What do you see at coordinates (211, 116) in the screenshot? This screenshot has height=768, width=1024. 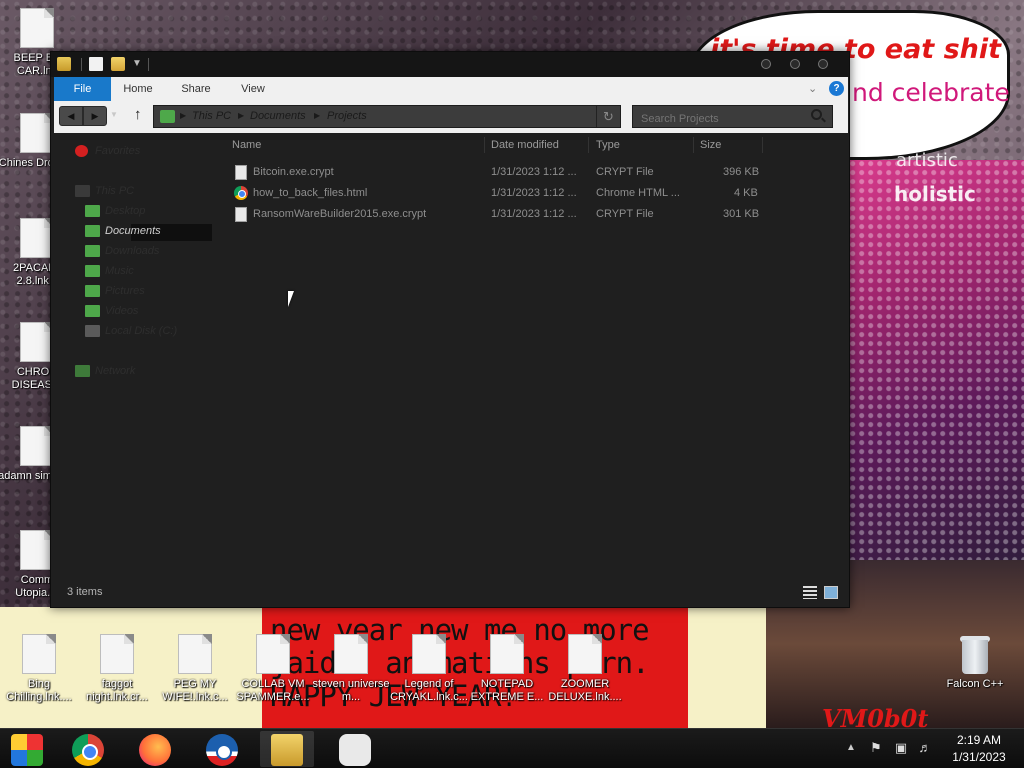 I see `breadcrumb-this-pc: This PC` at bounding box center [211, 116].